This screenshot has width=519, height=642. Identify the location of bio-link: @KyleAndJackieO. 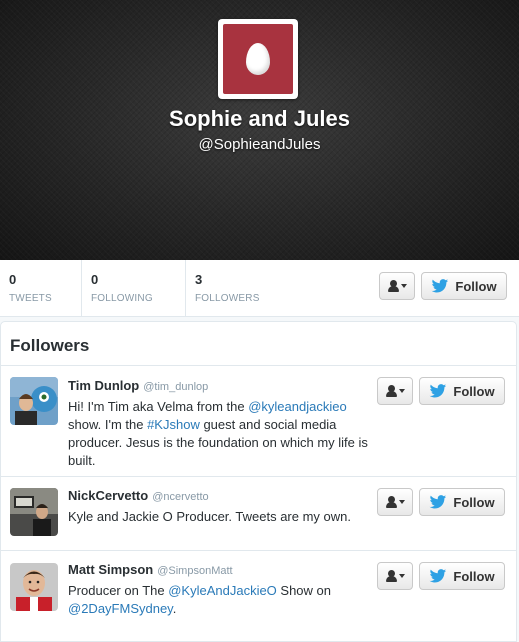
(222, 590).